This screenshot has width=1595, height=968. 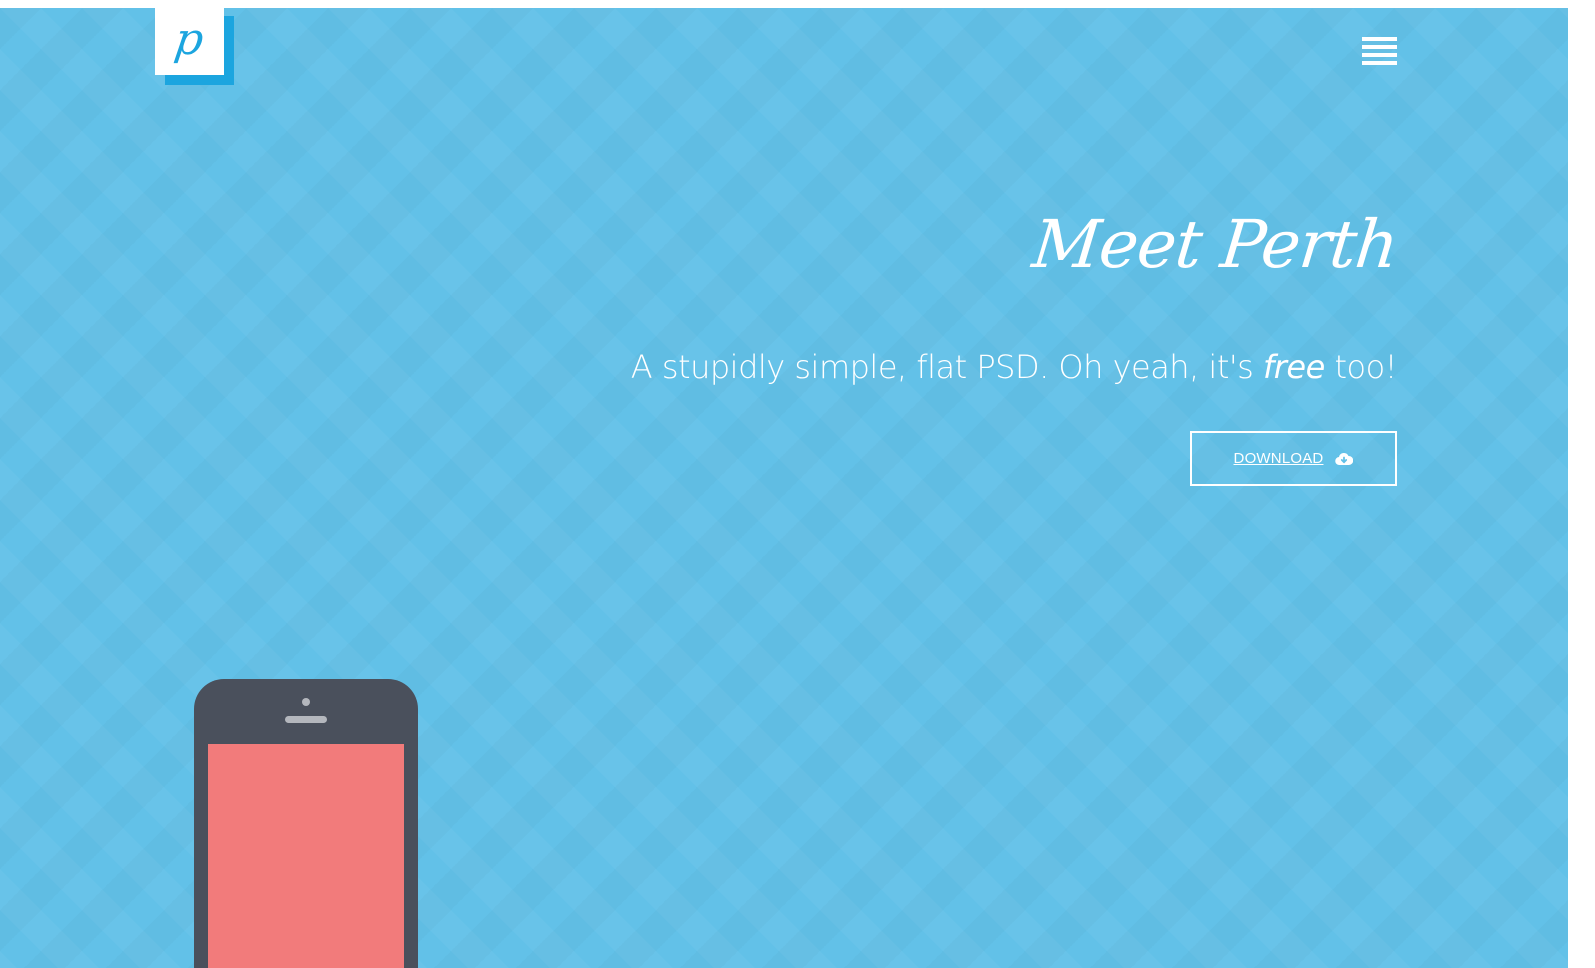 What do you see at coordinates (306, 702) in the screenshot?
I see `phone-camera` at bounding box center [306, 702].